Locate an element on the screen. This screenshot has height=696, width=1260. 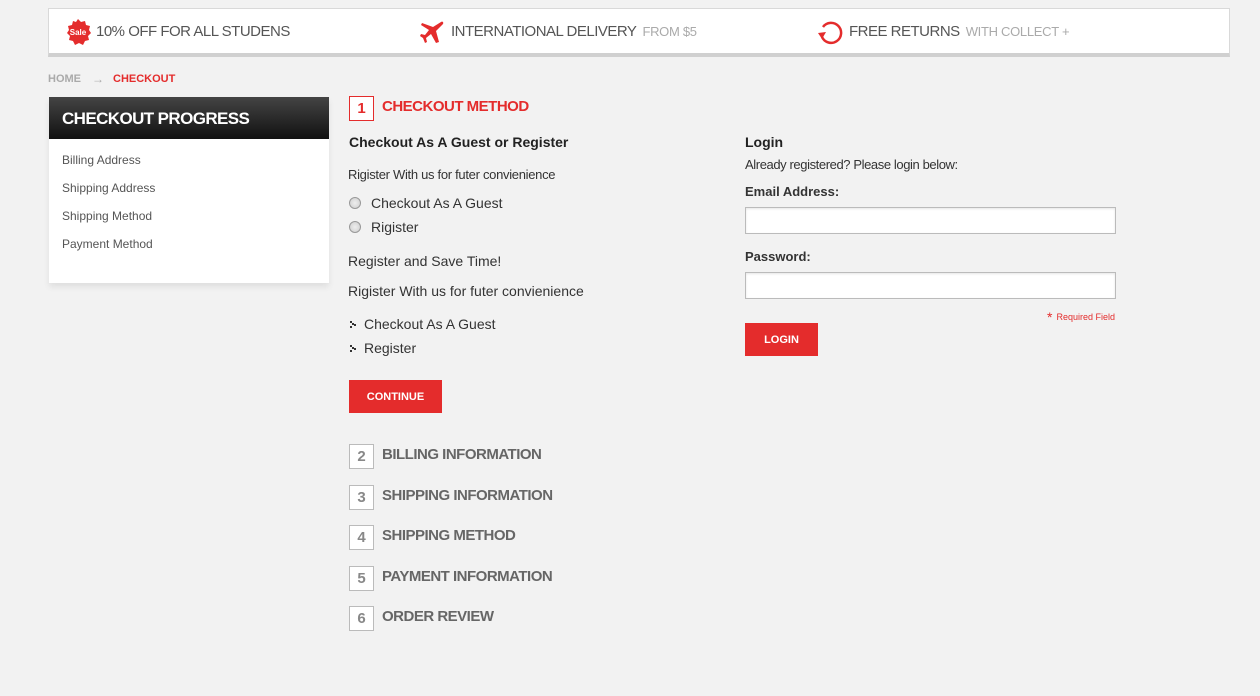
promo-international-delivery: INTERNATIONAL DELIVERY FROM $5 is located at coordinates (558, 31).